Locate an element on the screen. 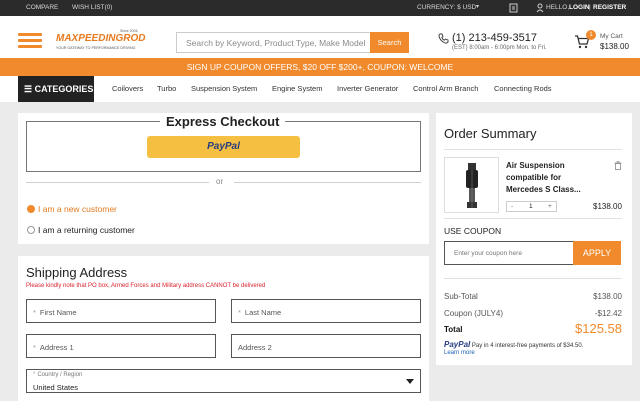 The height and width of the screenshot is (401, 640). radio-checked-icon is located at coordinates (31, 209).